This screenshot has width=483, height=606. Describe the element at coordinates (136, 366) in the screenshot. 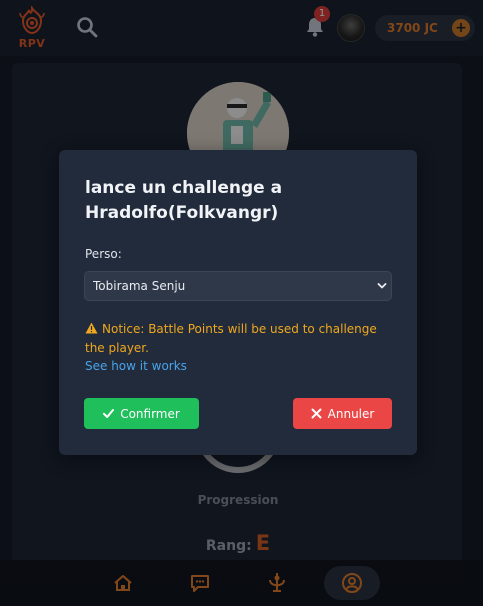

I see `see-how-it-works-link: See how it works` at that location.